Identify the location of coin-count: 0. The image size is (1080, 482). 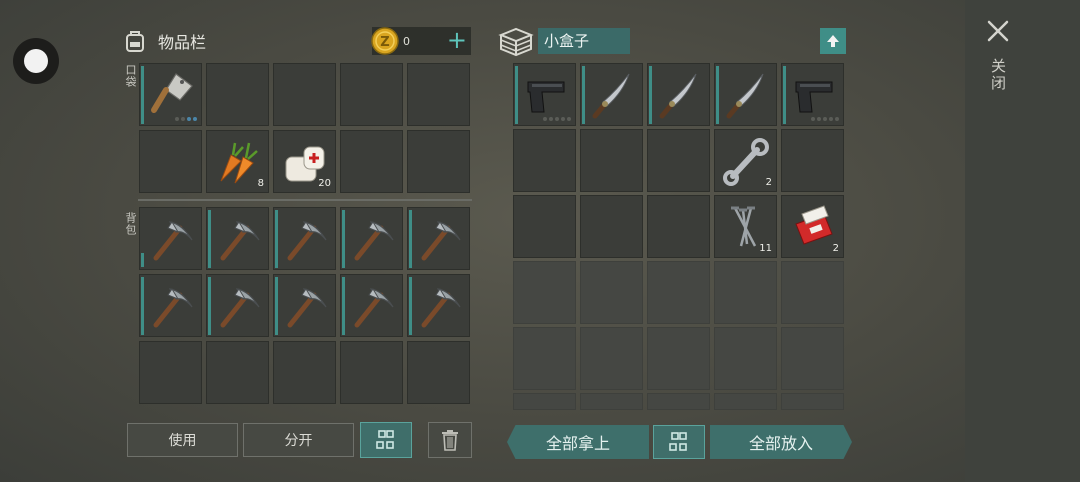
(406, 41).